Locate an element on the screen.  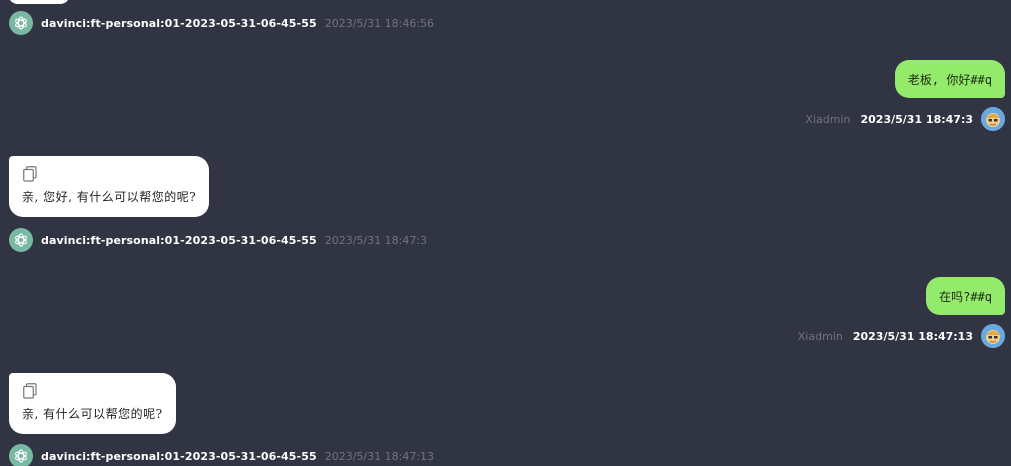
user-message-bubble: 在吗?##q is located at coordinates (965, 296).